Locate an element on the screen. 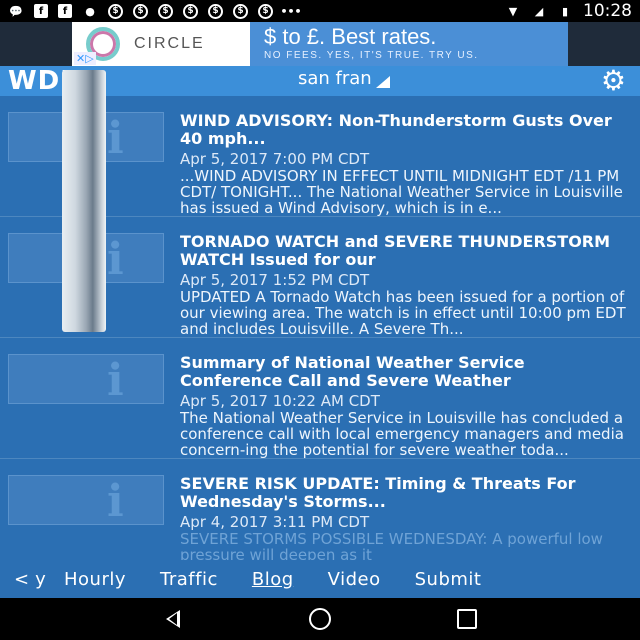 Image resolution: width=640 pixels, height=640 pixels. keyhole-icon: ● is located at coordinates (90, 11).